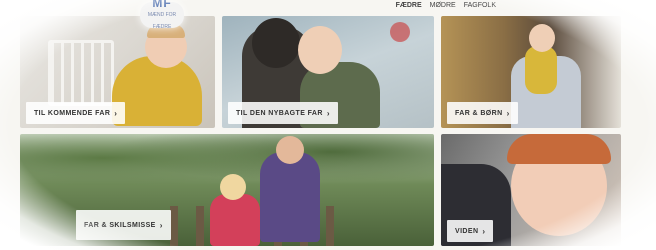 The width and height of the screenshot is (656, 250). What do you see at coordinates (467, 231) in the screenshot?
I see `viden-button-label: VIDEN` at bounding box center [467, 231].